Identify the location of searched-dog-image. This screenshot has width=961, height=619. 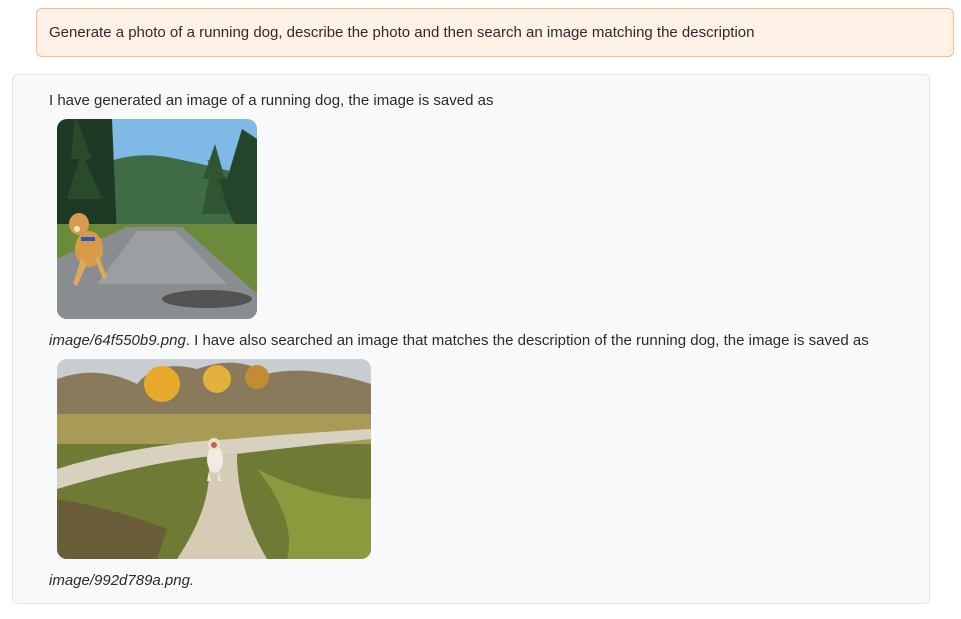
(214, 459).